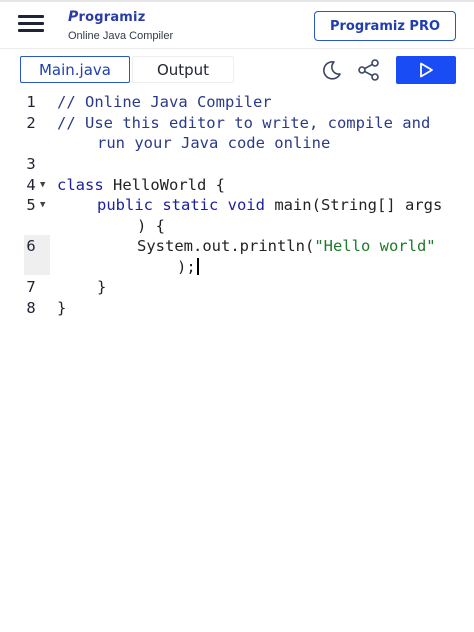 This screenshot has height=632, width=474. Describe the element at coordinates (107, 17) in the screenshot. I see `programiz-logo: Programiz` at that location.